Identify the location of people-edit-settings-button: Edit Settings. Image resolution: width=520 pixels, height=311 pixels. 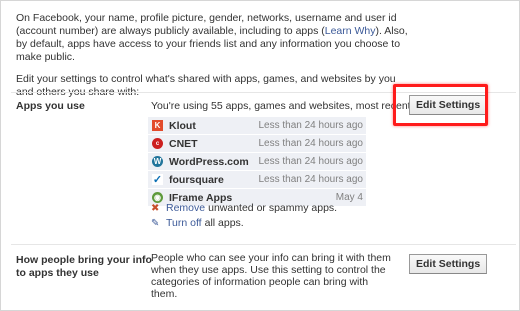
(448, 264).